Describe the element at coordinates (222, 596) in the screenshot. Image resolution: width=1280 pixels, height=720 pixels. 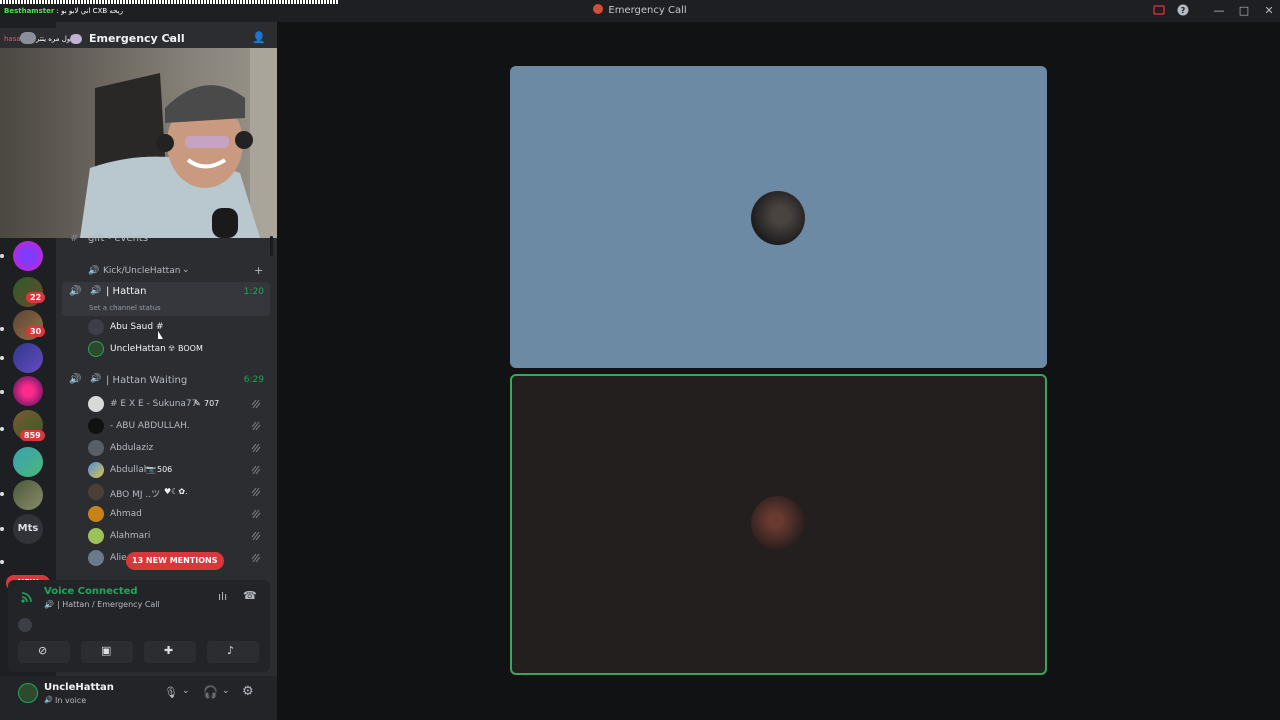
I see `noise-suppression-icon: ılı` at that location.